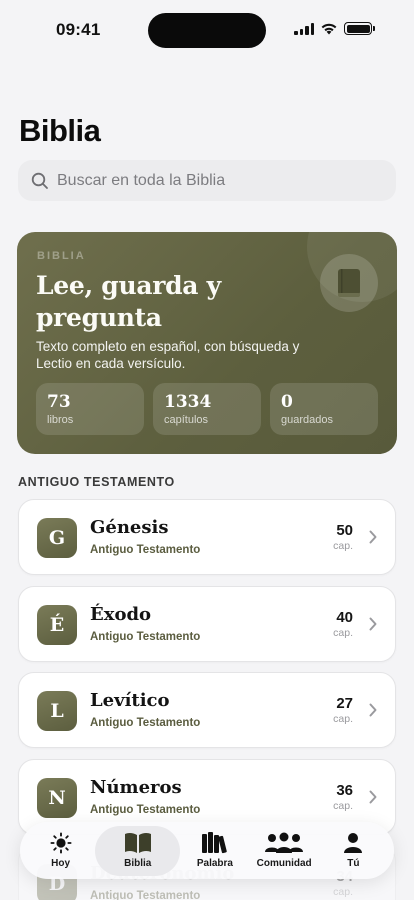 This screenshot has height=900, width=414. I want to click on hero-stats: 73 libros 1334 capítulos 0 guardados, so click(207, 409).